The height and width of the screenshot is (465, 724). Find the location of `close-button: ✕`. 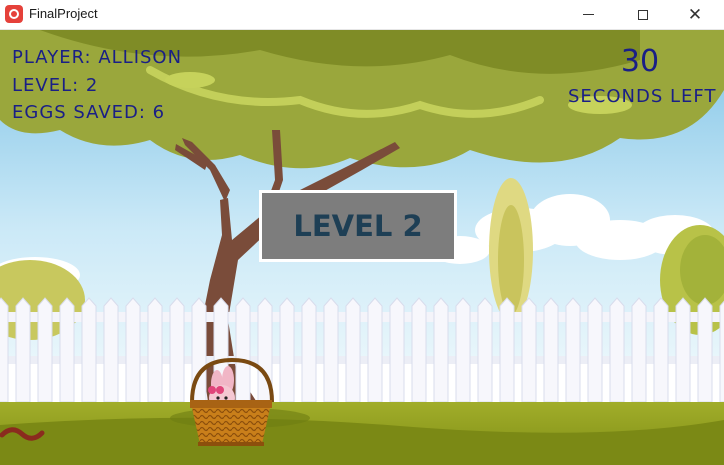

close-button: ✕ is located at coordinates (695, 14).